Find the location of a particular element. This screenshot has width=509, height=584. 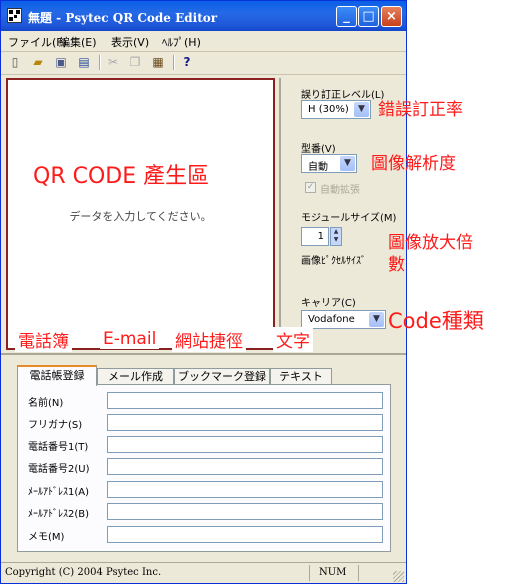

carrier-label: キャリア(C) is located at coordinates (328, 303).